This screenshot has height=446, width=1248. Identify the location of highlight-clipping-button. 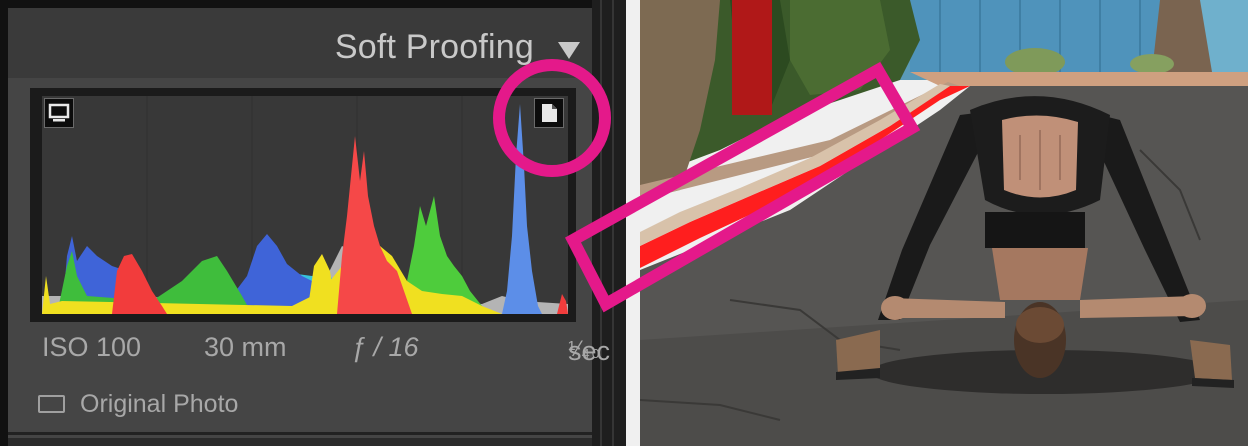
(549, 113).